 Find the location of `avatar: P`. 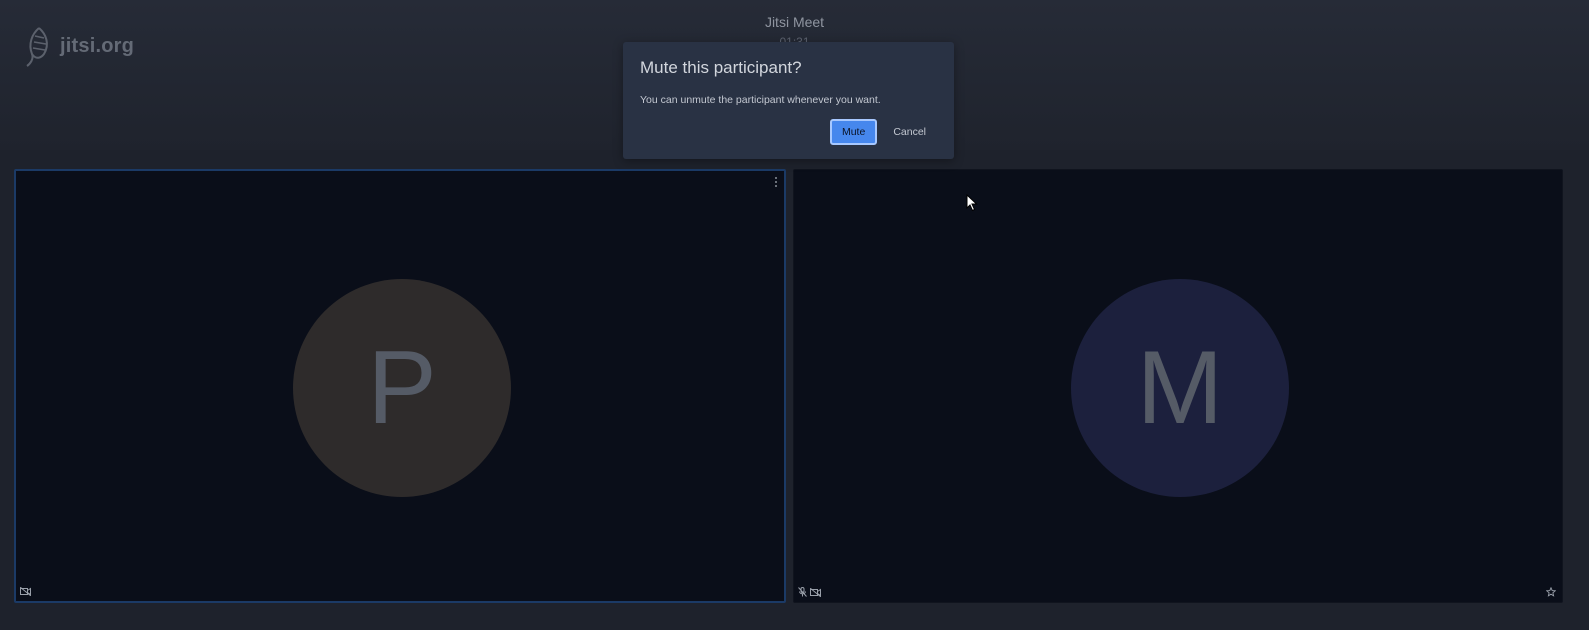

avatar: P is located at coordinates (402, 388).